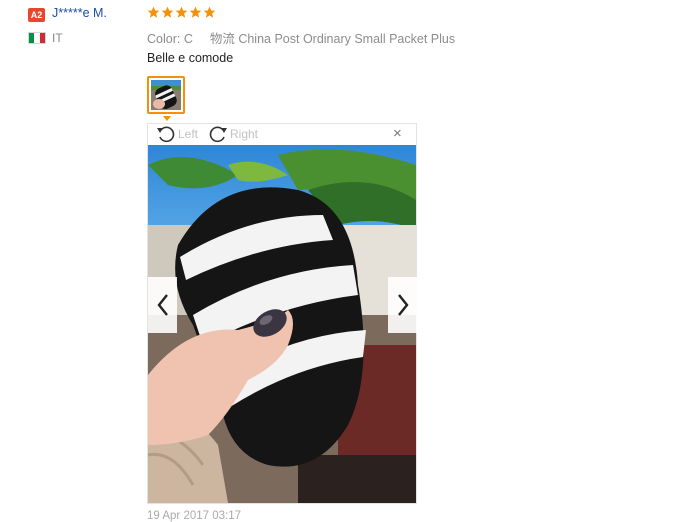  Describe the element at coordinates (164, 39) in the screenshot. I see `color-label: Color:` at that location.